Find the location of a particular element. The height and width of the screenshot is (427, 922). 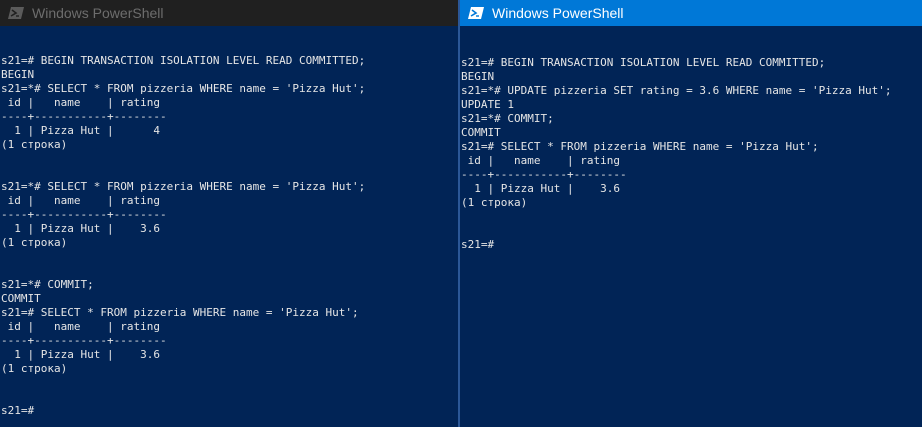

terminal-line: UPDATE 1 is located at coordinates (487, 104).